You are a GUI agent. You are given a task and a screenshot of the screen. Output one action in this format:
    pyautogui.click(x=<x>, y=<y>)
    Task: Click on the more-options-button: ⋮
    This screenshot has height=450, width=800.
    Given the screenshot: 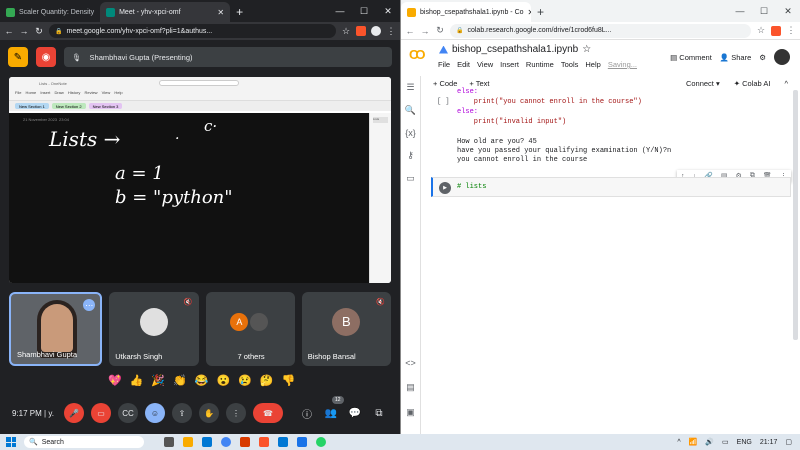 What is the action you would take?
    pyautogui.click(x=236, y=413)
    